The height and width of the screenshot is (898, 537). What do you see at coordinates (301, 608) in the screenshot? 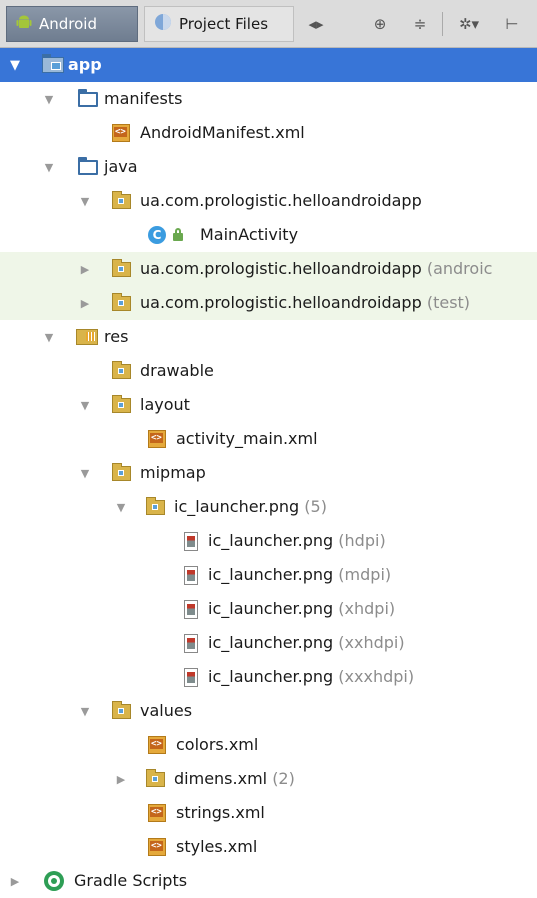
I see `tree-node-label-group: ic_launcher.png (xhdpi)` at bounding box center [301, 608].